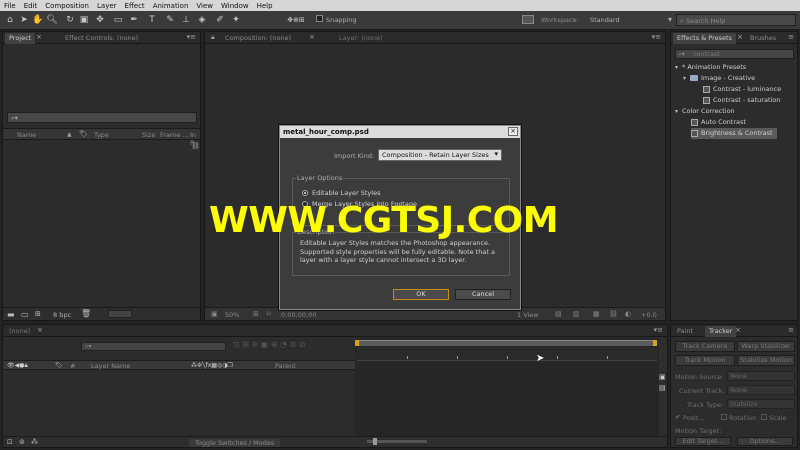  What do you see at coordinates (152, 19) in the screenshot?
I see `type-tool-icon: T` at bounding box center [152, 19].